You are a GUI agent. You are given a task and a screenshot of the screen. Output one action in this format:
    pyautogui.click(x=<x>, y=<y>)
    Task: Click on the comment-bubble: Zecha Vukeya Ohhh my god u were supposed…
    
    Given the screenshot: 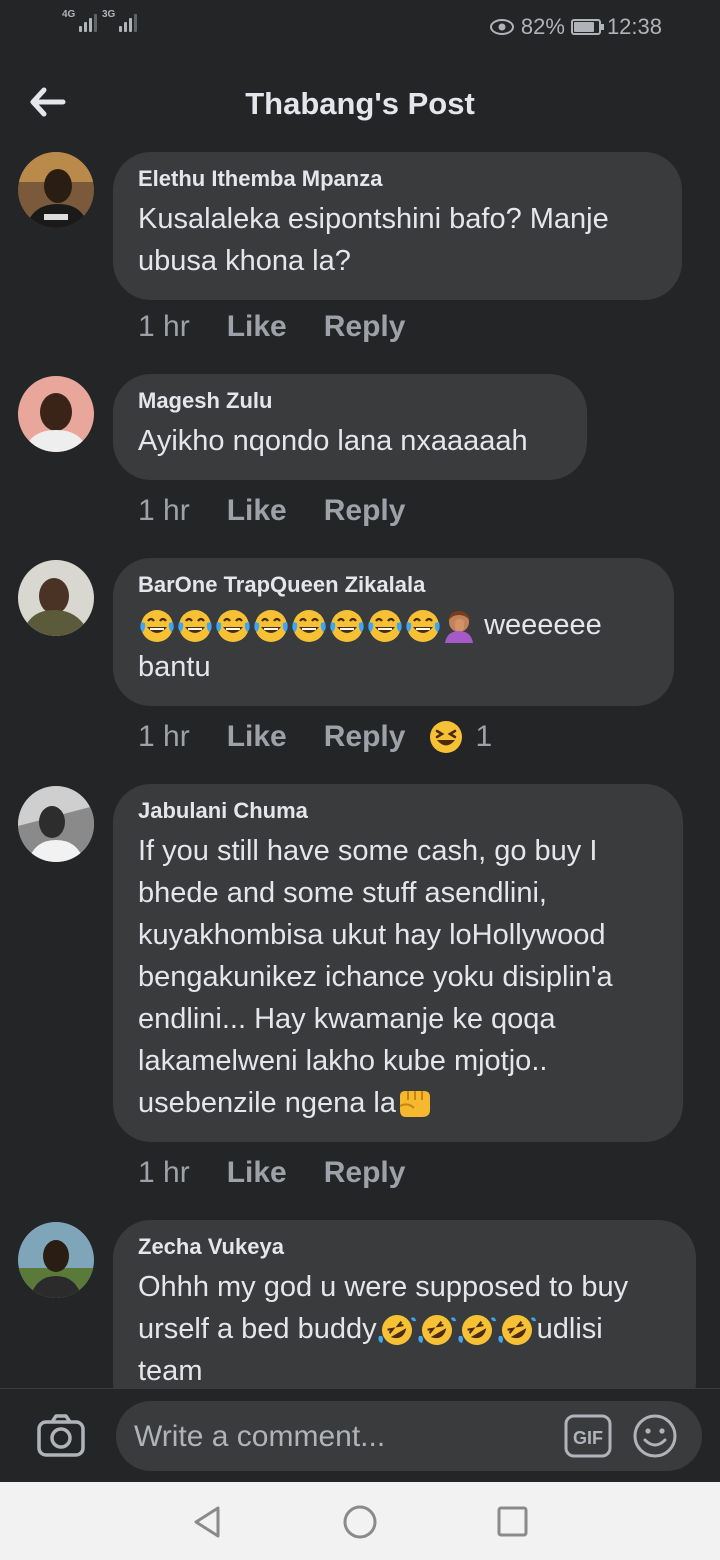 What is the action you would take?
    pyautogui.click(x=404, y=1304)
    